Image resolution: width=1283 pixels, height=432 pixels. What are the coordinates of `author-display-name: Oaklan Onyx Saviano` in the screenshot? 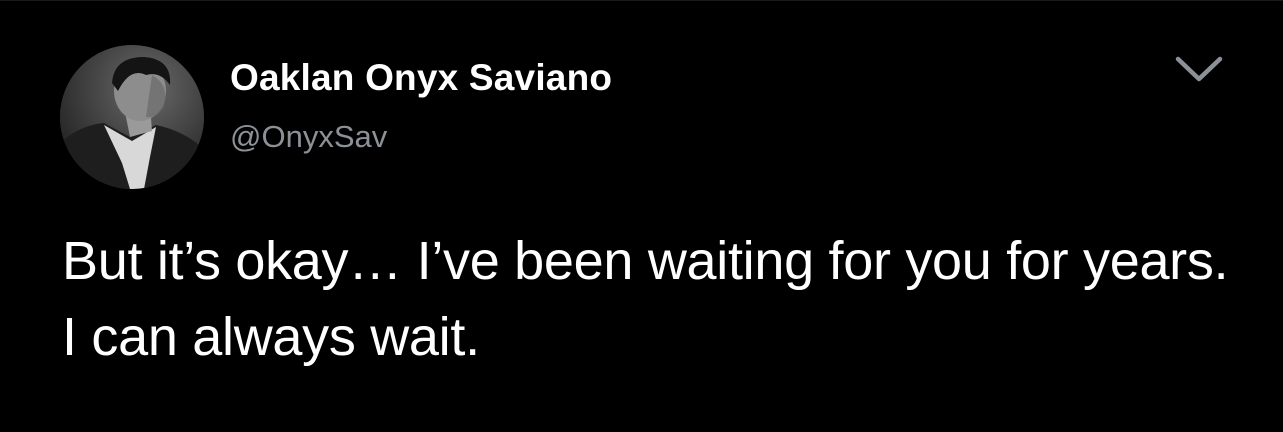 It's located at (421, 78).